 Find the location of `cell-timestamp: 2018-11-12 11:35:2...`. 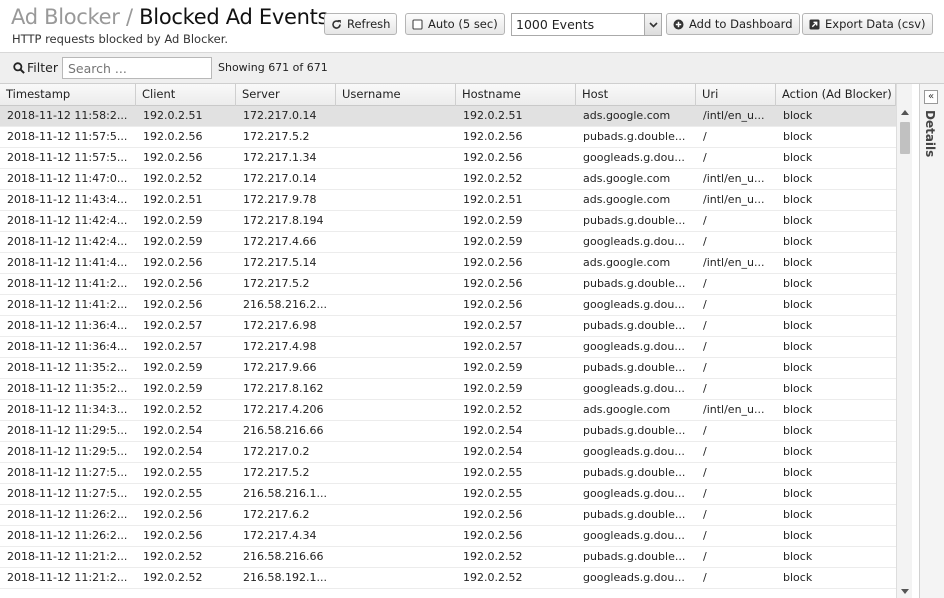

cell-timestamp: 2018-11-12 11:35:2... is located at coordinates (67, 388).